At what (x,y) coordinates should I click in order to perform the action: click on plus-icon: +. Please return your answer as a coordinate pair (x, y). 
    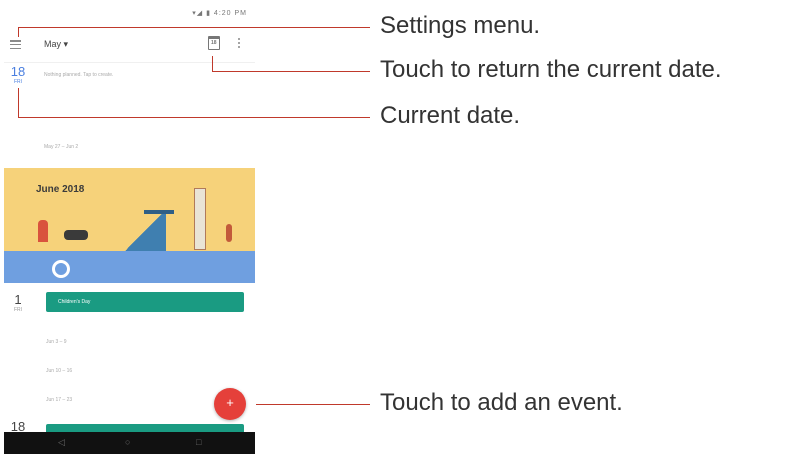
    Looking at the image, I should click on (230, 402).